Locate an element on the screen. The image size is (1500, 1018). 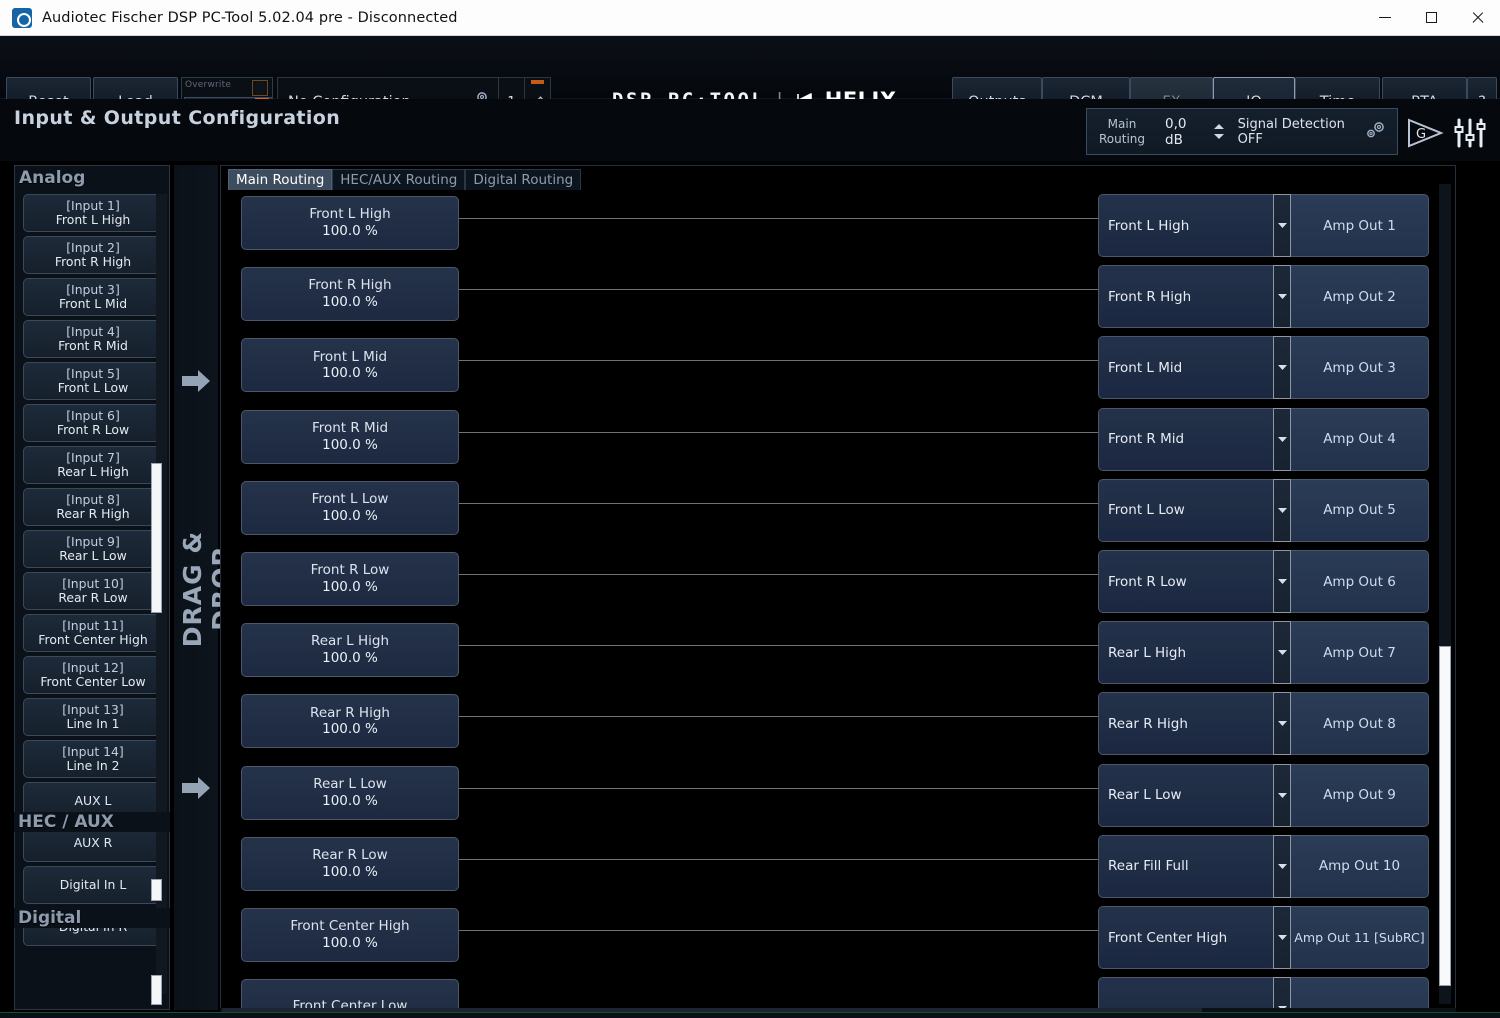
channel-block: Front L Mid 100.0 % is located at coordinates (350, 365).